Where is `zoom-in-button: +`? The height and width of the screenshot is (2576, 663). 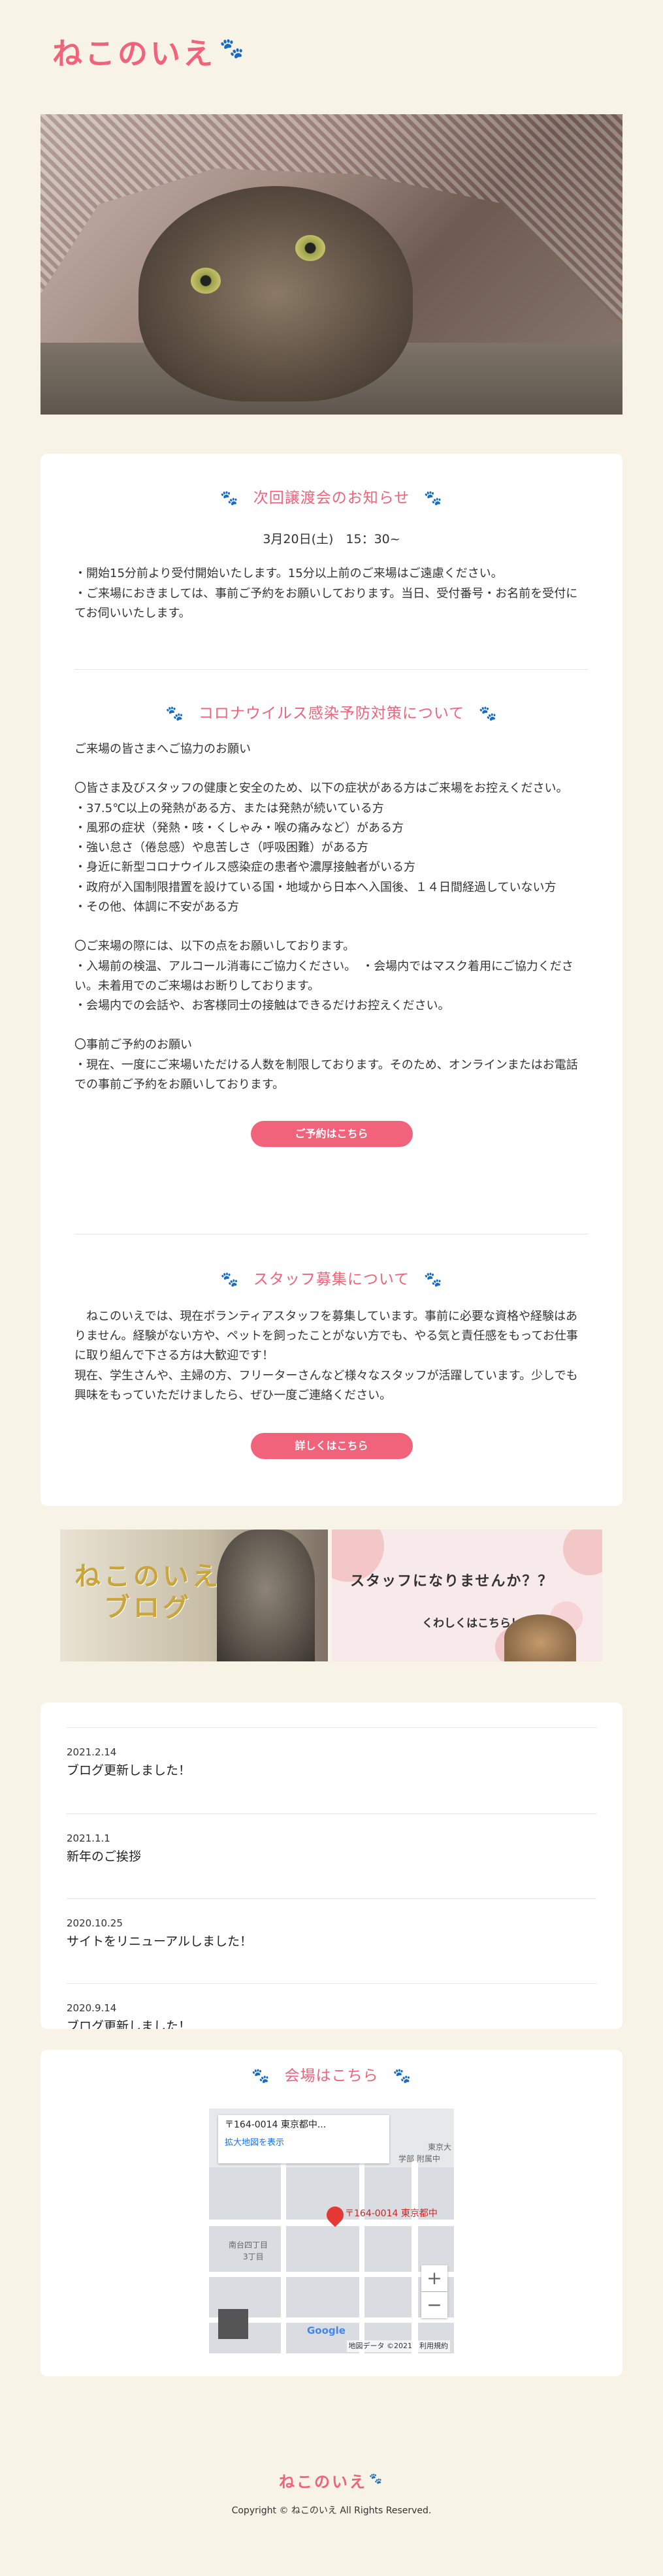 zoom-in-button: + is located at coordinates (434, 2278).